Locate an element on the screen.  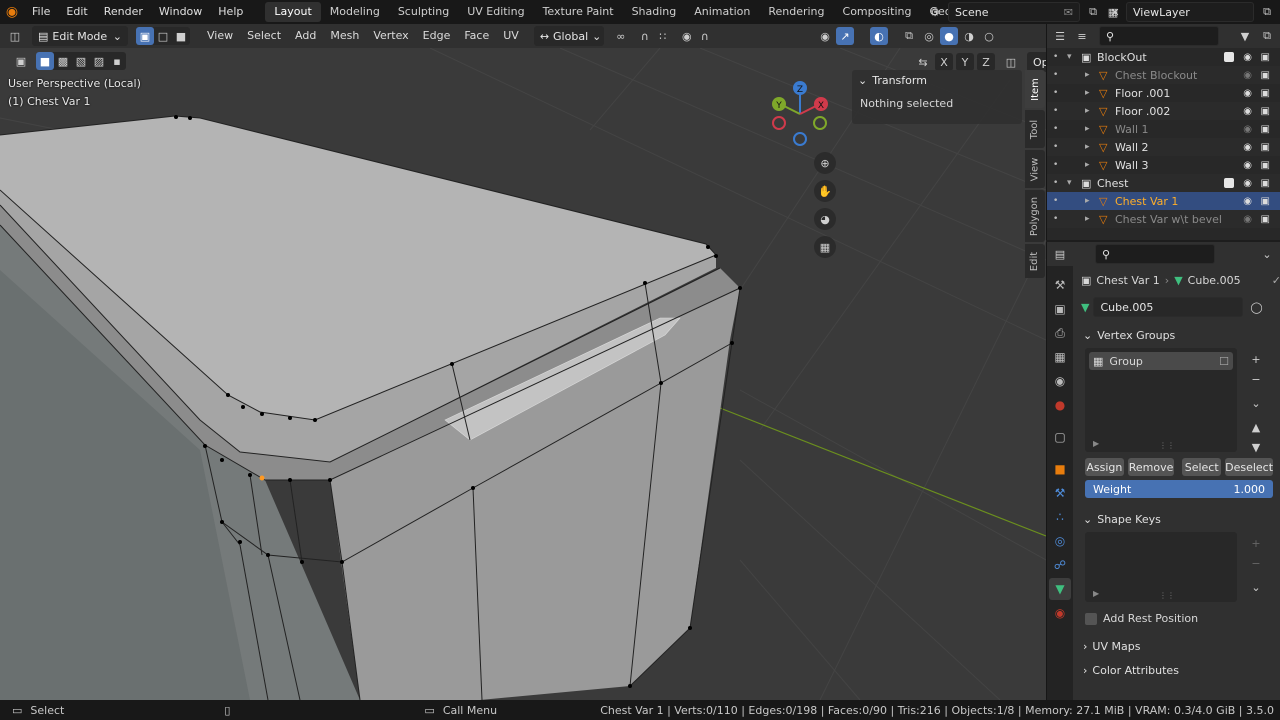
new-collection-icon: ⧉ is located at coordinates (1267, 36).